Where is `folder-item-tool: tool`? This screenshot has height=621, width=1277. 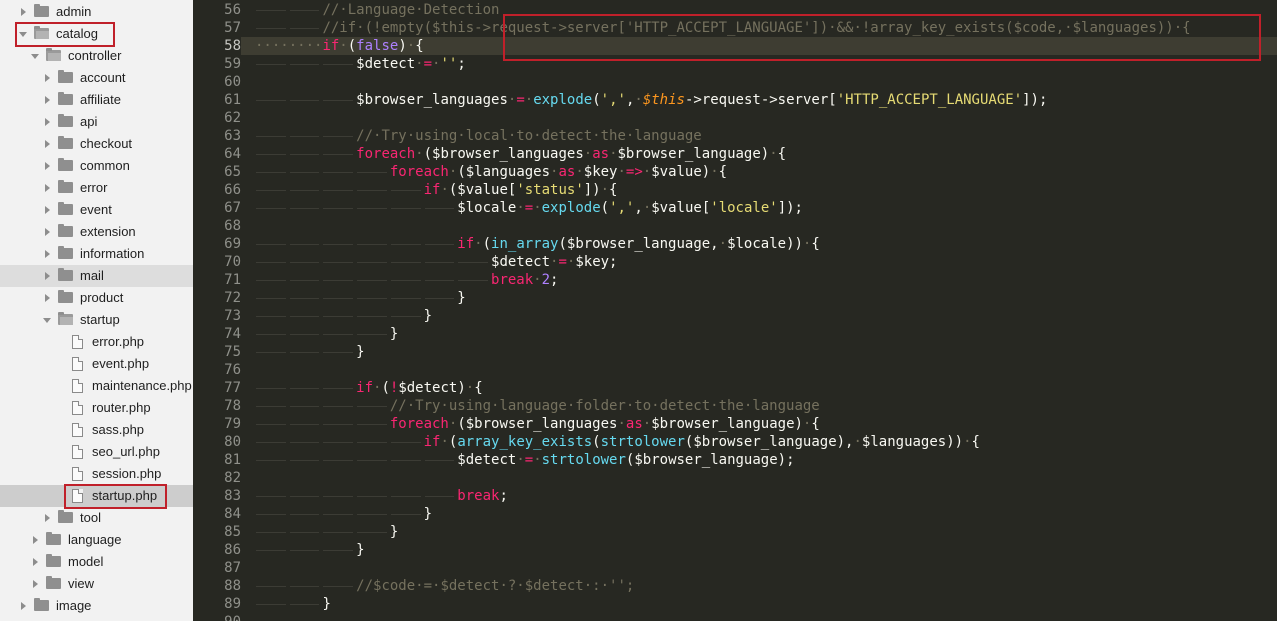
folder-item-tool: tool is located at coordinates (96, 518).